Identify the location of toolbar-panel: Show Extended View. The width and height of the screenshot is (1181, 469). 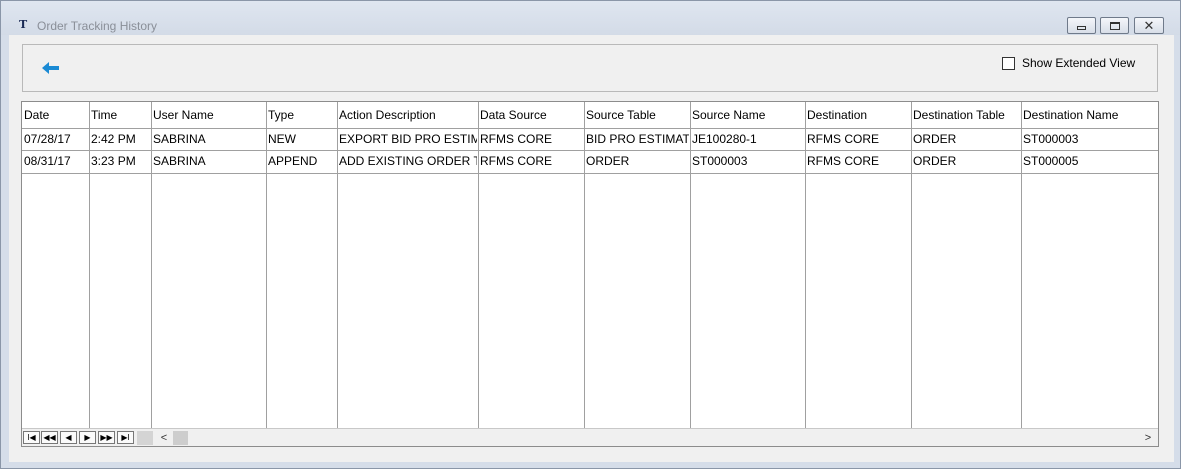
(590, 68).